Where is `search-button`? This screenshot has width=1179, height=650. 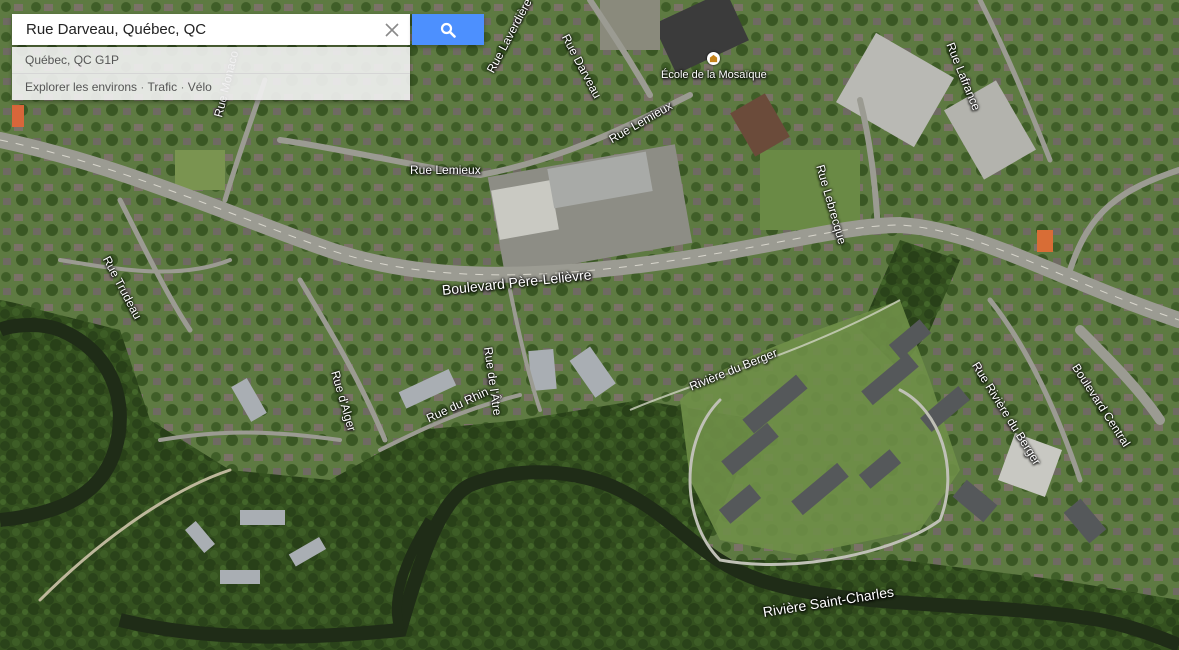 search-button is located at coordinates (448, 29).